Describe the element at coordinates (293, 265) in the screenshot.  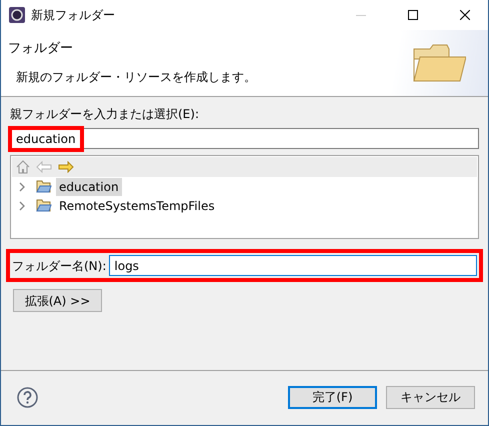
I see `folder-name-field: logs` at that location.